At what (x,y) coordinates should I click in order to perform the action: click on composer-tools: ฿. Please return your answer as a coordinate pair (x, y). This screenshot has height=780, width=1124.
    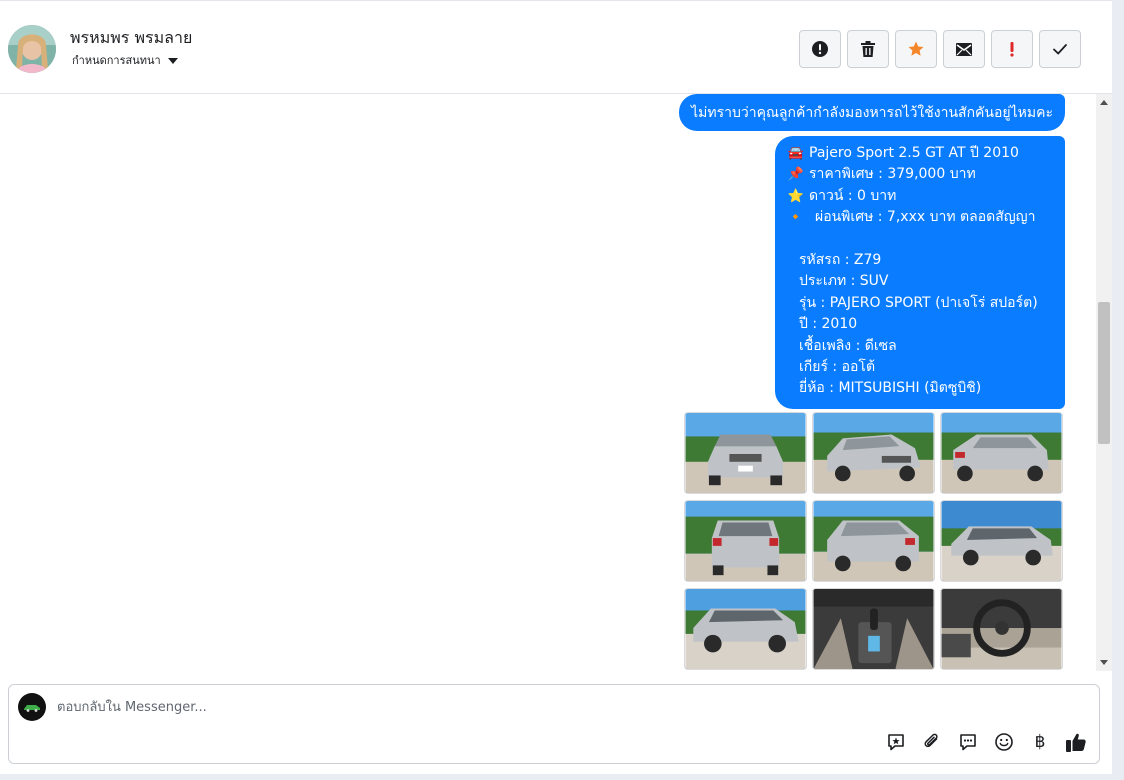
    Looking at the image, I should click on (986, 742).